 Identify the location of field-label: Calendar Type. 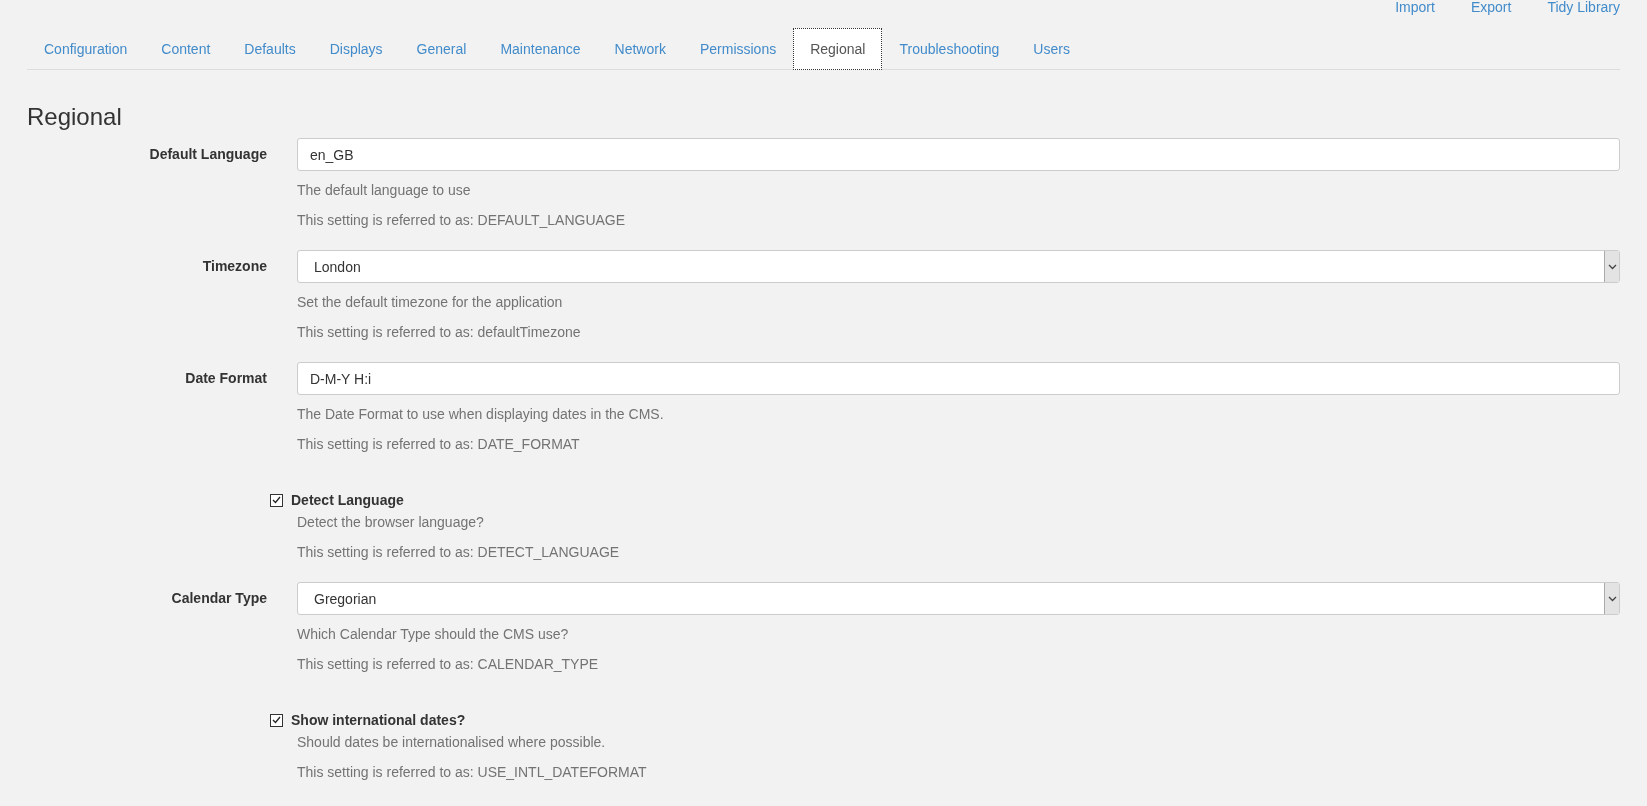
(218, 598).